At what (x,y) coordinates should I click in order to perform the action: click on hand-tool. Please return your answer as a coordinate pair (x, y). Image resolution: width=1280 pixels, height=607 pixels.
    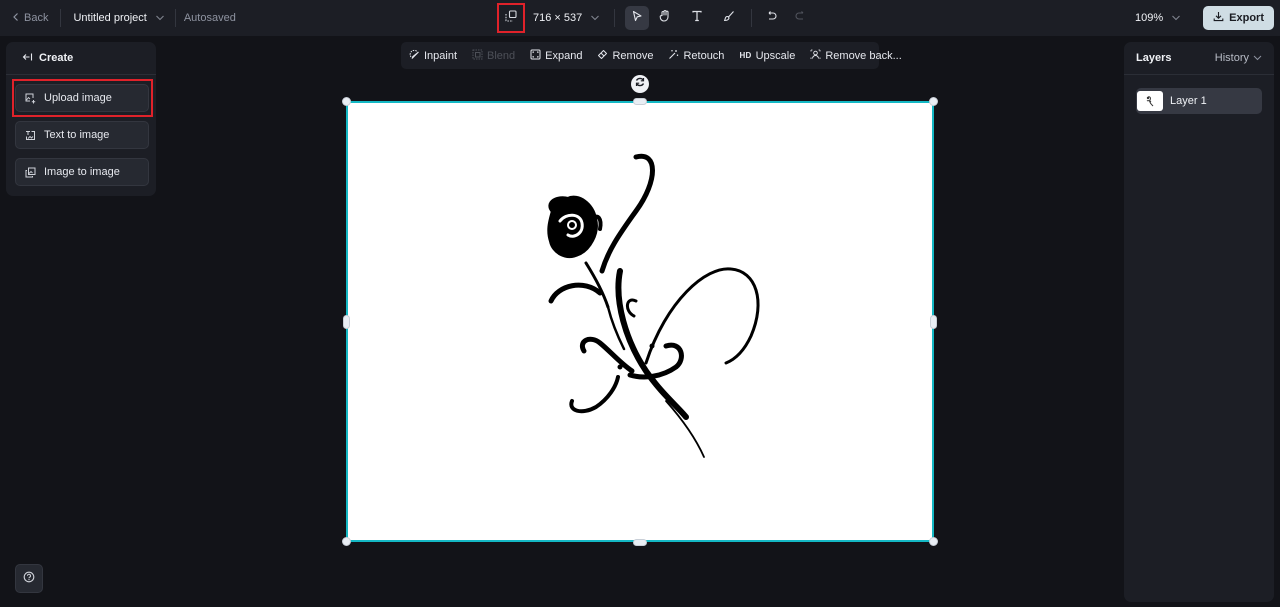
    Looking at the image, I should click on (665, 18).